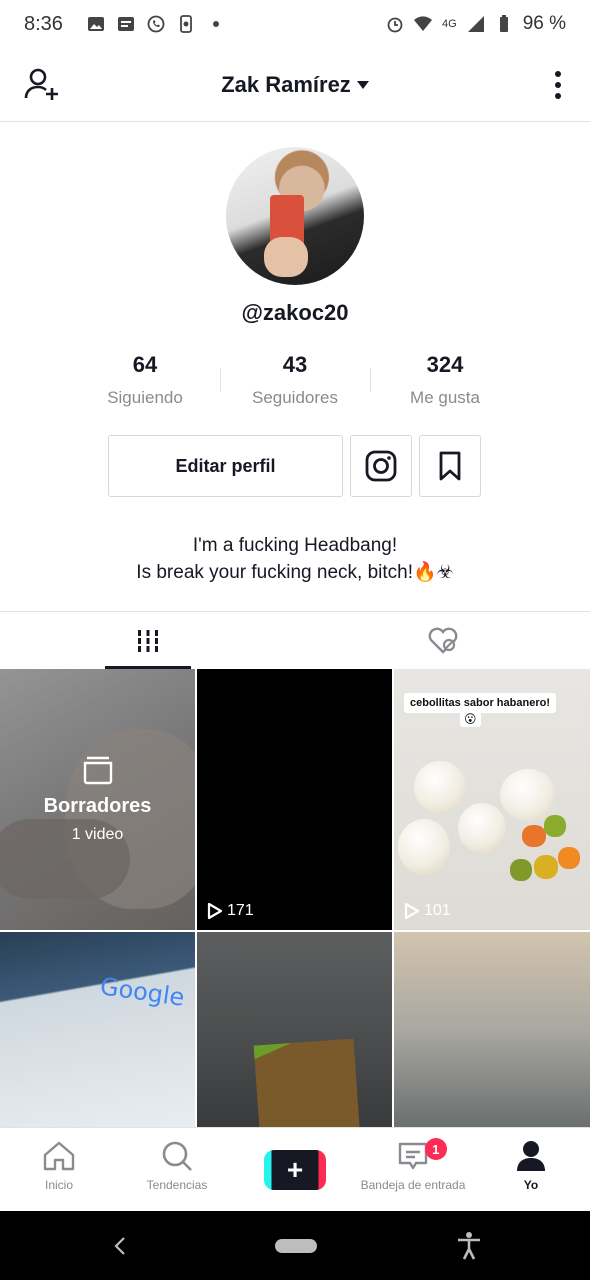 This screenshot has height=1280, width=590. What do you see at coordinates (97, 834) in the screenshot?
I see `drafts-count: 1 video` at bounding box center [97, 834].